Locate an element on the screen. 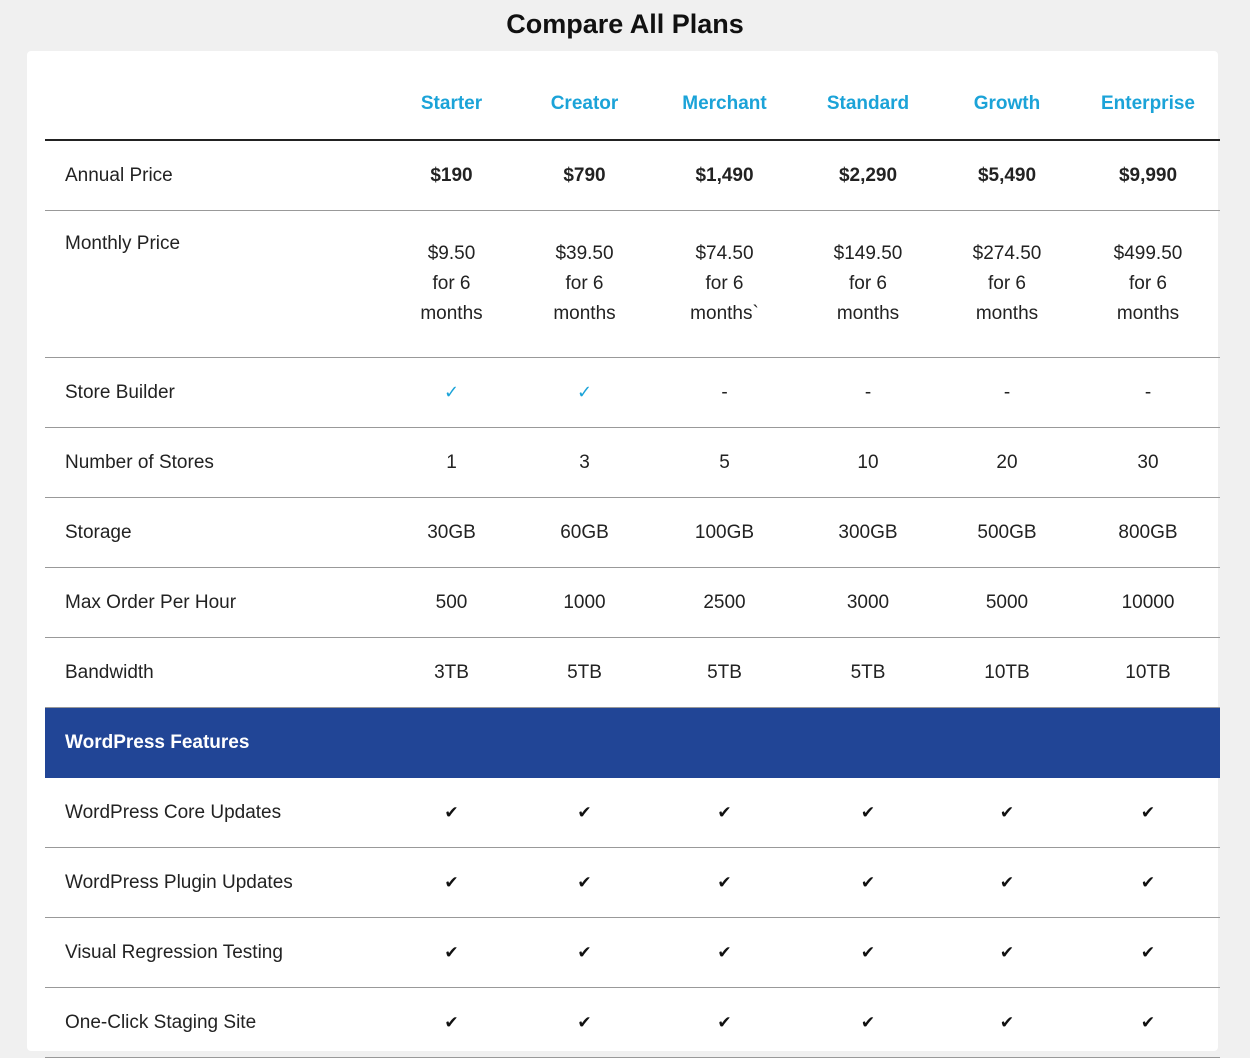  price-line: $499.50 is located at coordinates (1148, 253).